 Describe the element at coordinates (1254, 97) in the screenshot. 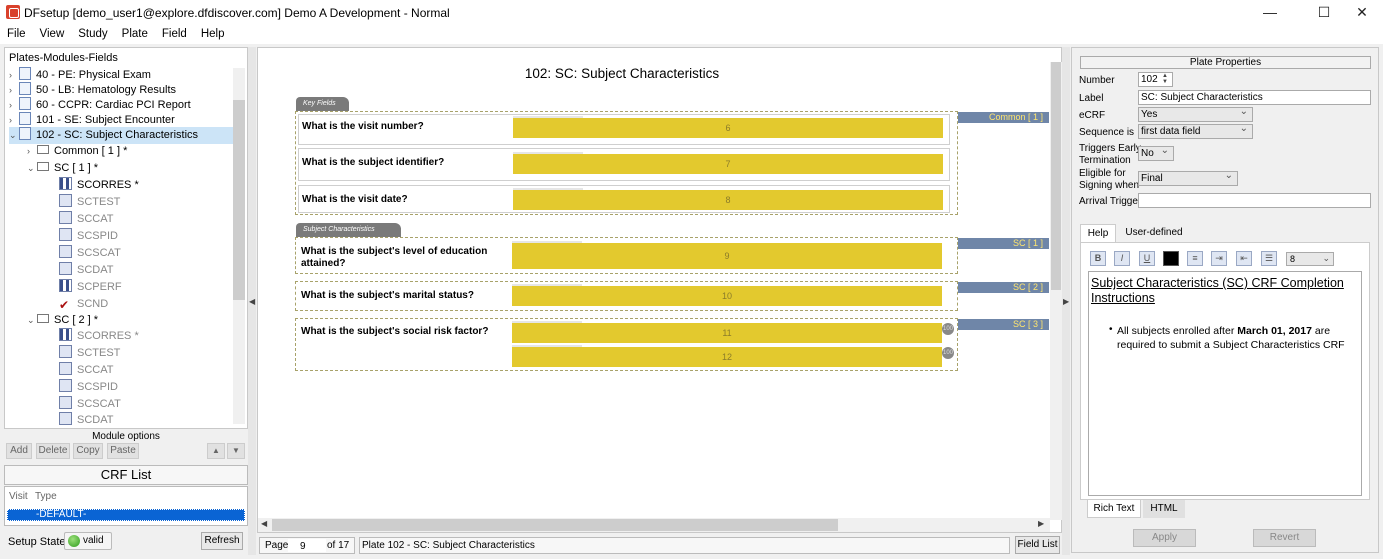

I see `label-input: SC: Subject Characteristics` at that location.